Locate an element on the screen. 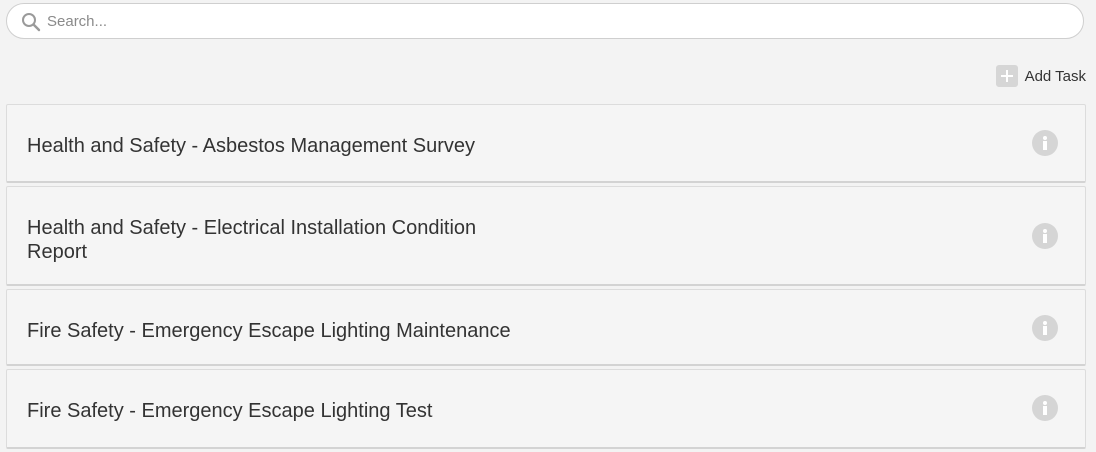  search-bar is located at coordinates (545, 21).